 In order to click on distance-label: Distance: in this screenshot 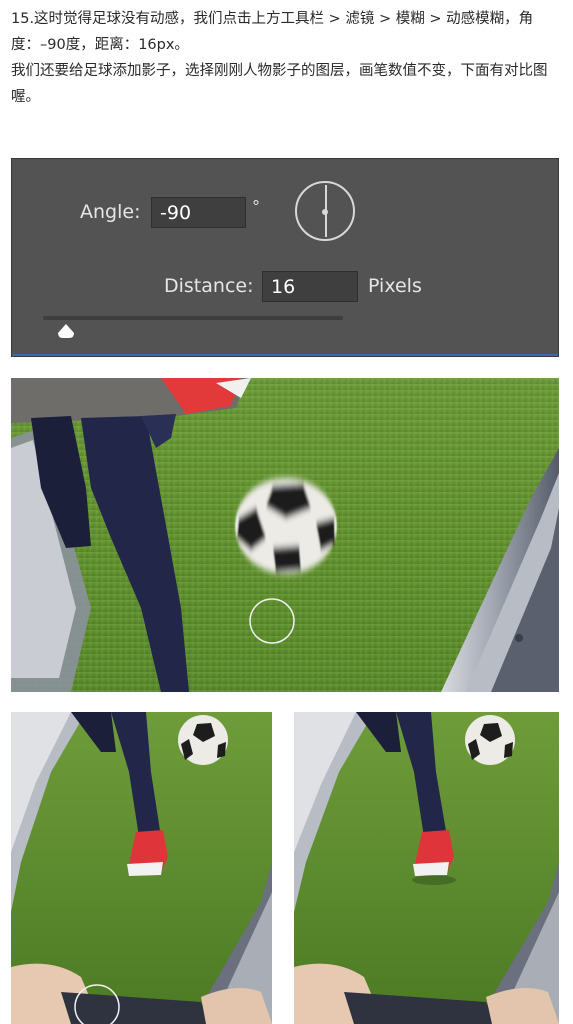, I will do `click(209, 286)`.